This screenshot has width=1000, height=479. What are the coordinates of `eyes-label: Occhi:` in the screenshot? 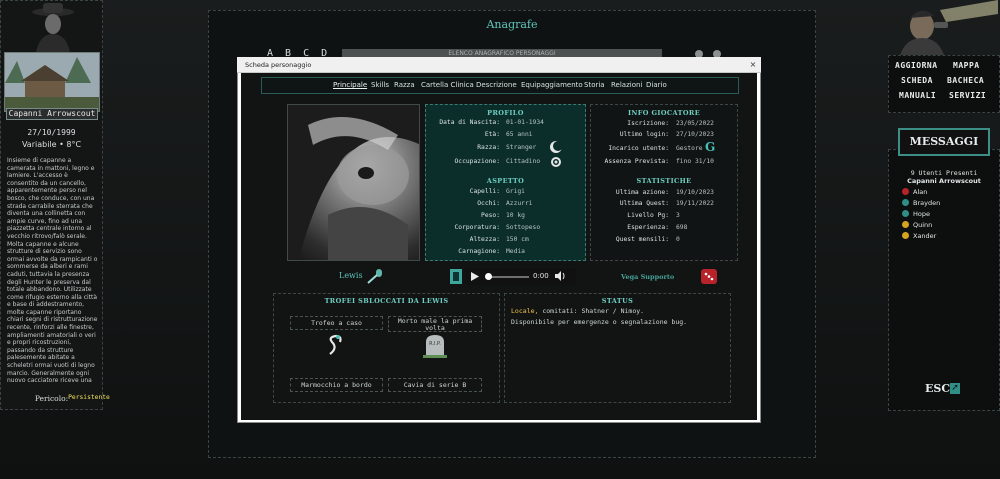 It's located at (488, 203).